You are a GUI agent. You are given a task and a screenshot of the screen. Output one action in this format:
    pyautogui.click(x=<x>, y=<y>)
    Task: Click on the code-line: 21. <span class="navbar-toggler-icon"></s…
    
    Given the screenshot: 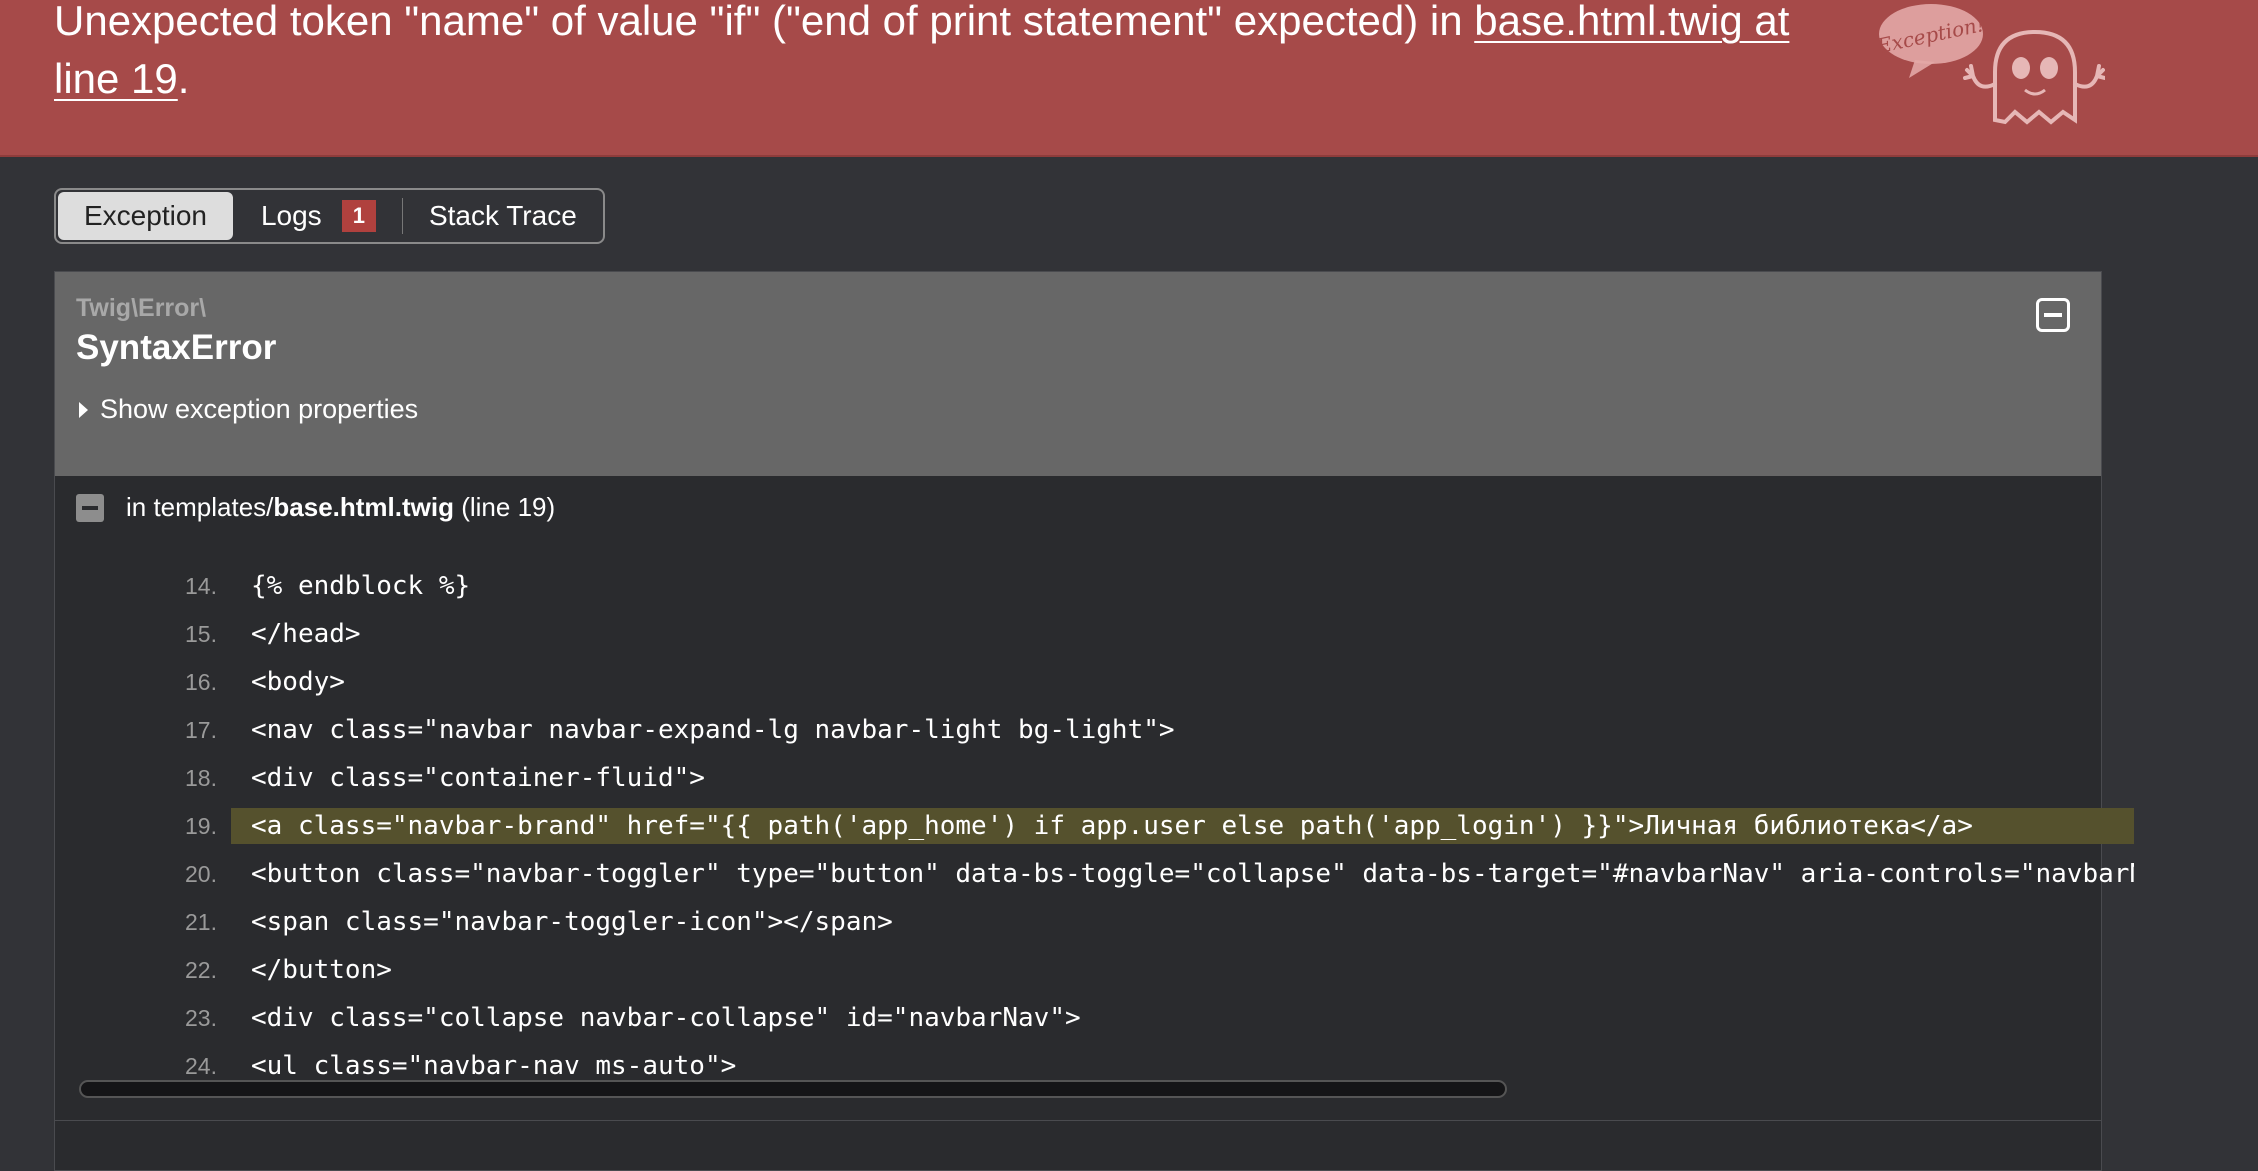 What is the action you would take?
    pyautogui.click(x=1155, y=922)
    